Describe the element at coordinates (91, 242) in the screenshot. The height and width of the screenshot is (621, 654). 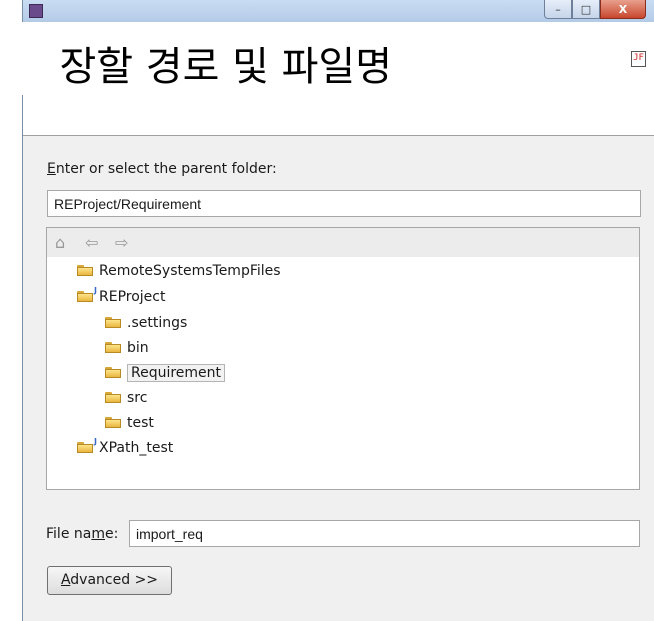
I see `back-arrow-icon: ⇦` at that location.